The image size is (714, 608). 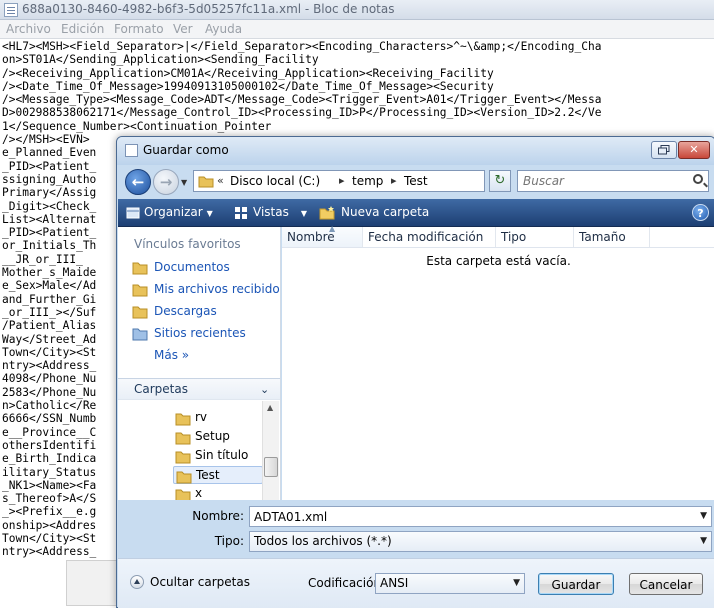 I want to click on help-icon: ?, so click(x=700, y=213).